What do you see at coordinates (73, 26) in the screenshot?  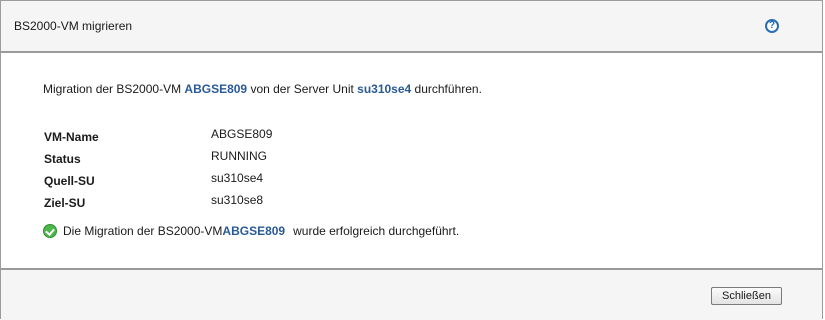 I see `dialog-title: BS2000-VM migrieren` at bounding box center [73, 26].